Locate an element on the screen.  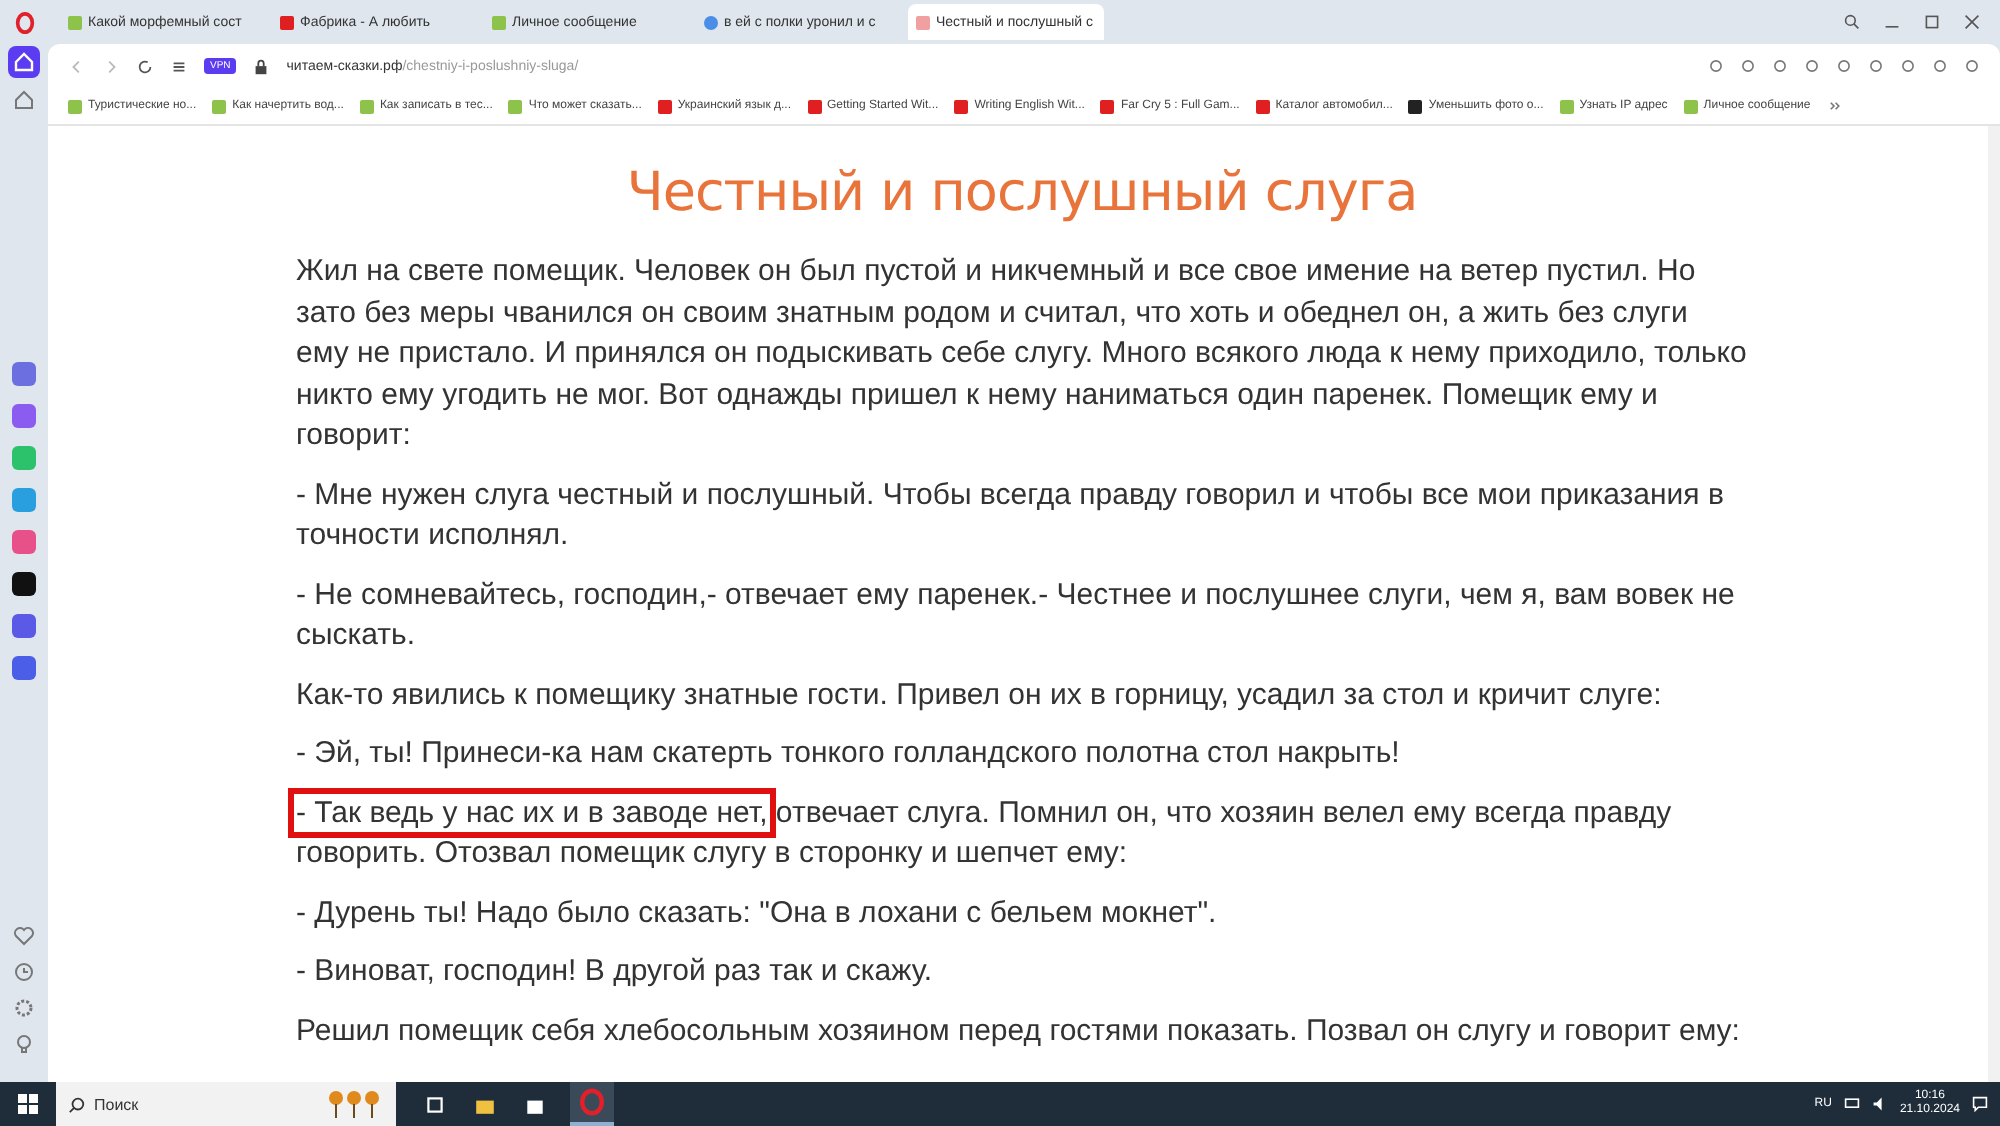
paragraph-text: - Эй, ты! Принеси-ка нам скатерть тонкого голландского полотна стол накрыть! is located at coordinates (849, 754).